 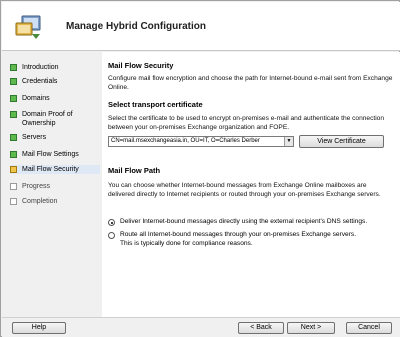 I want to click on wizard-icon, so click(x=29, y=27).